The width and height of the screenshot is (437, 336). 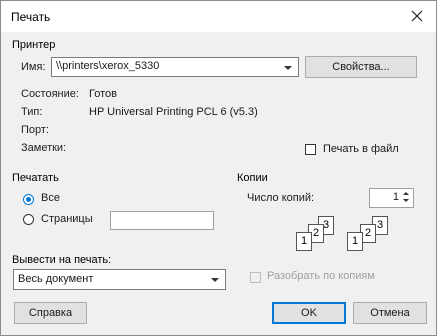 What do you see at coordinates (103, 94) in the screenshot?
I see `status-value: Готов` at bounding box center [103, 94].